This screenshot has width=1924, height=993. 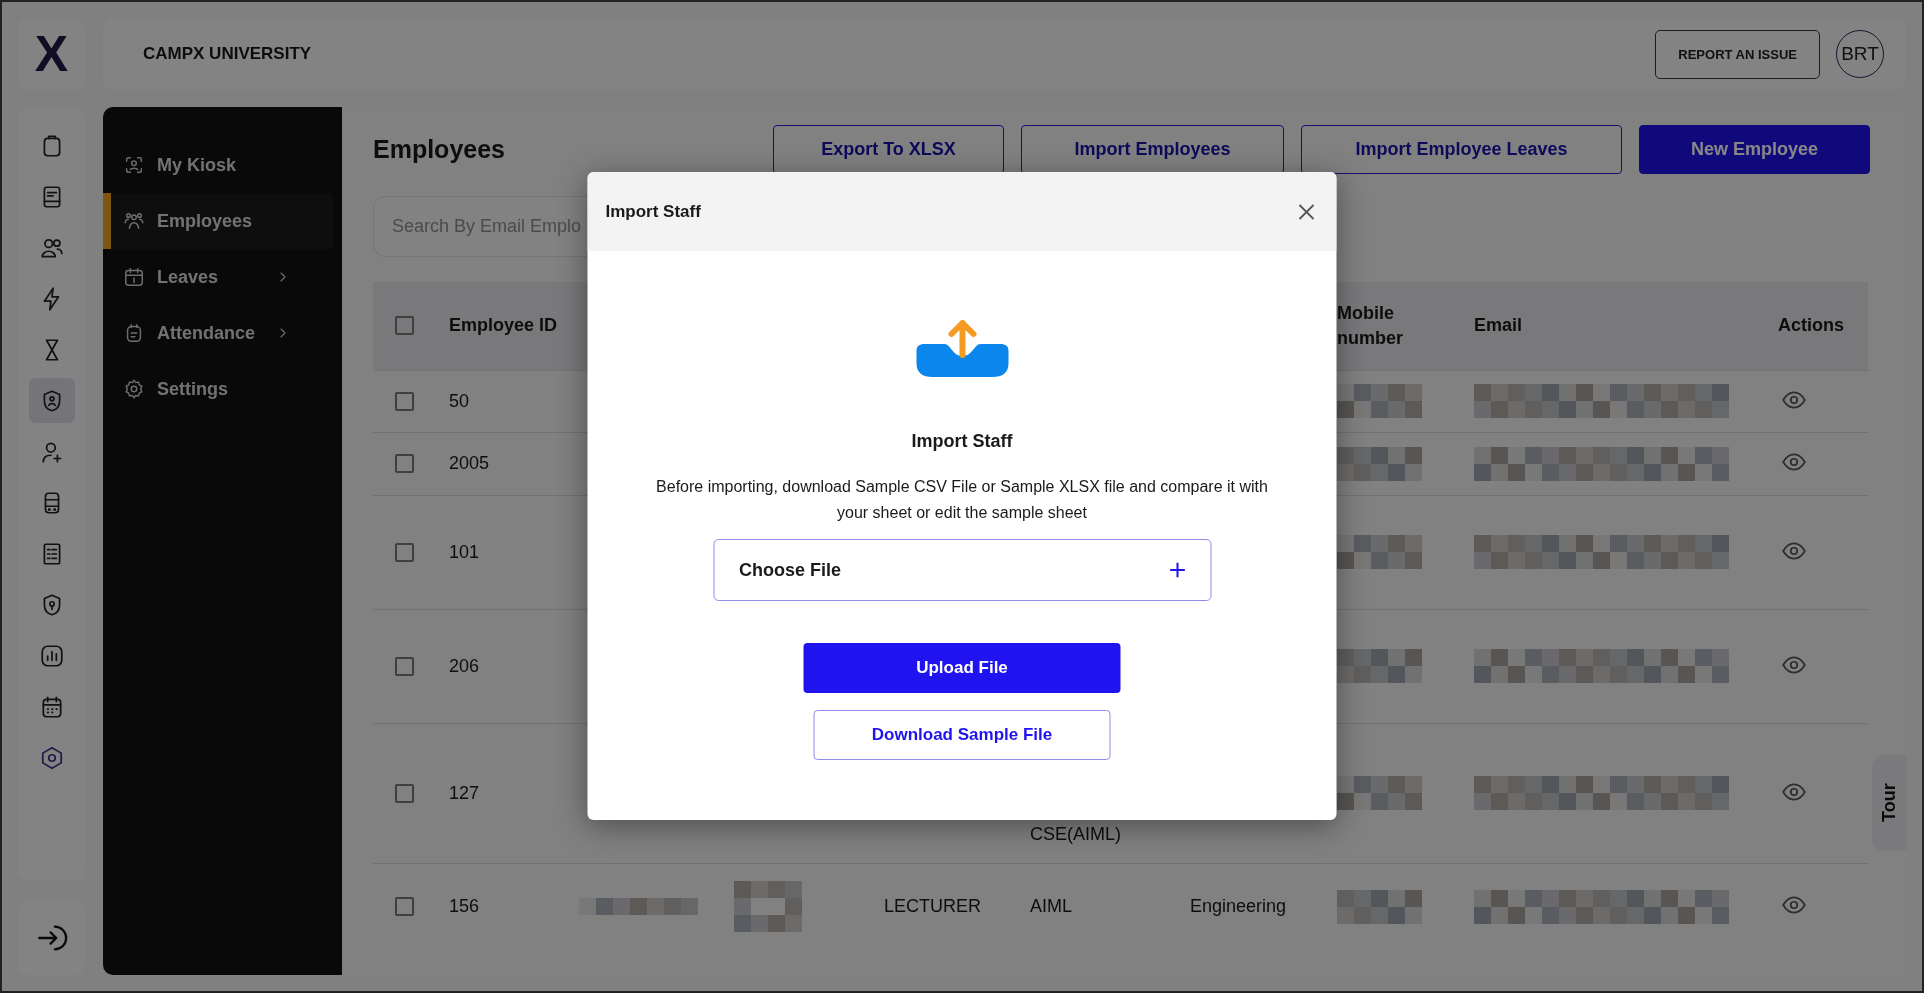 What do you see at coordinates (1737, 54) in the screenshot?
I see `report-issue-button: REPORT AN ISSUE` at bounding box center [1737, 54].